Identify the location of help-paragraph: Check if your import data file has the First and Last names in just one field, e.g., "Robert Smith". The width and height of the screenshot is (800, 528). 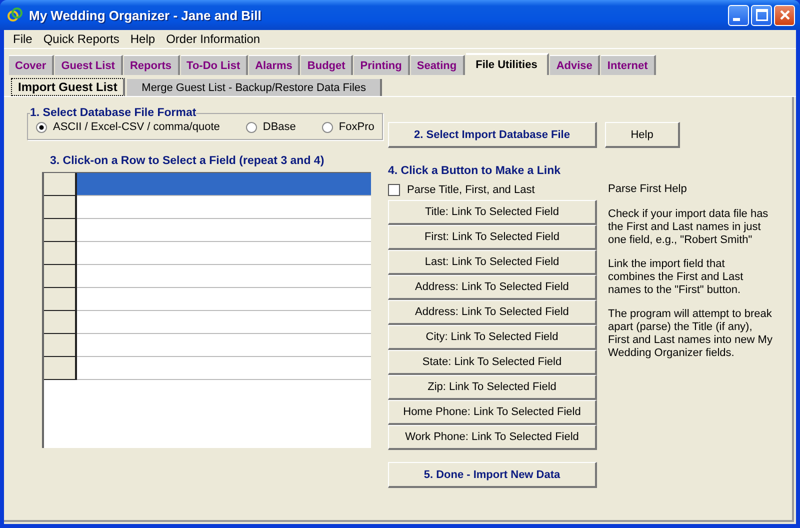
(689, 227).